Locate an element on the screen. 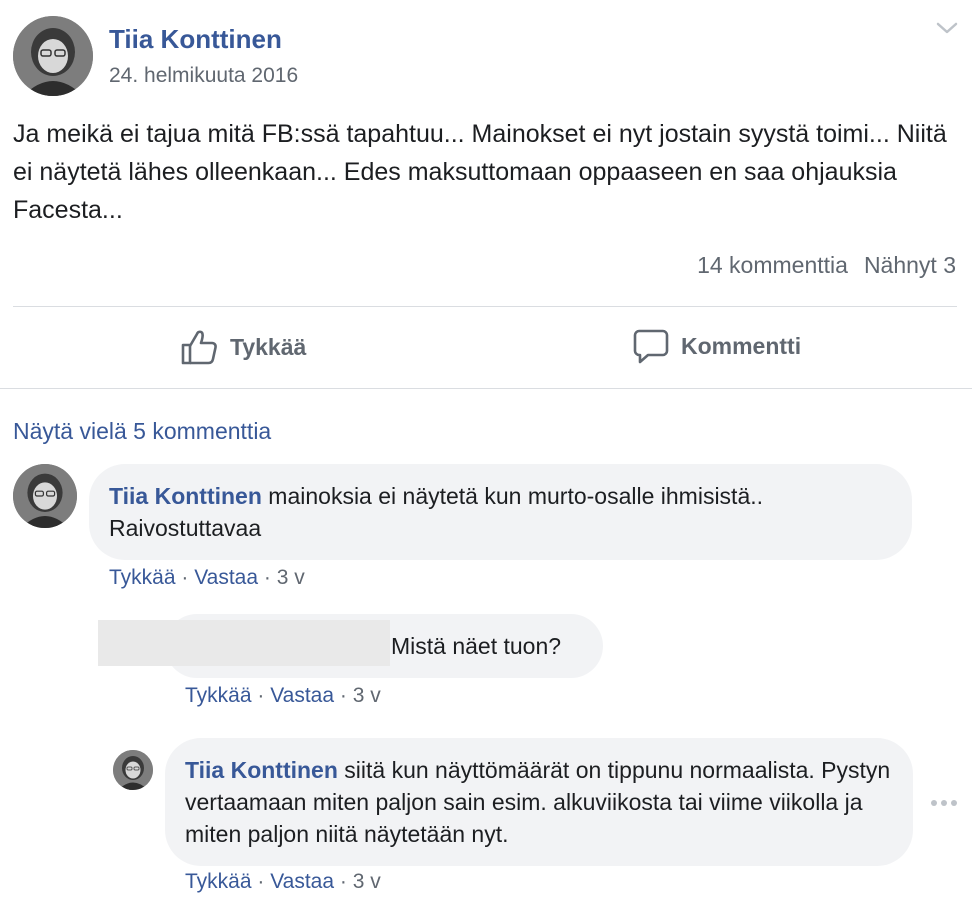 The image size is (972, 920). chevron-down-icon is located at coordinates (947, 28).